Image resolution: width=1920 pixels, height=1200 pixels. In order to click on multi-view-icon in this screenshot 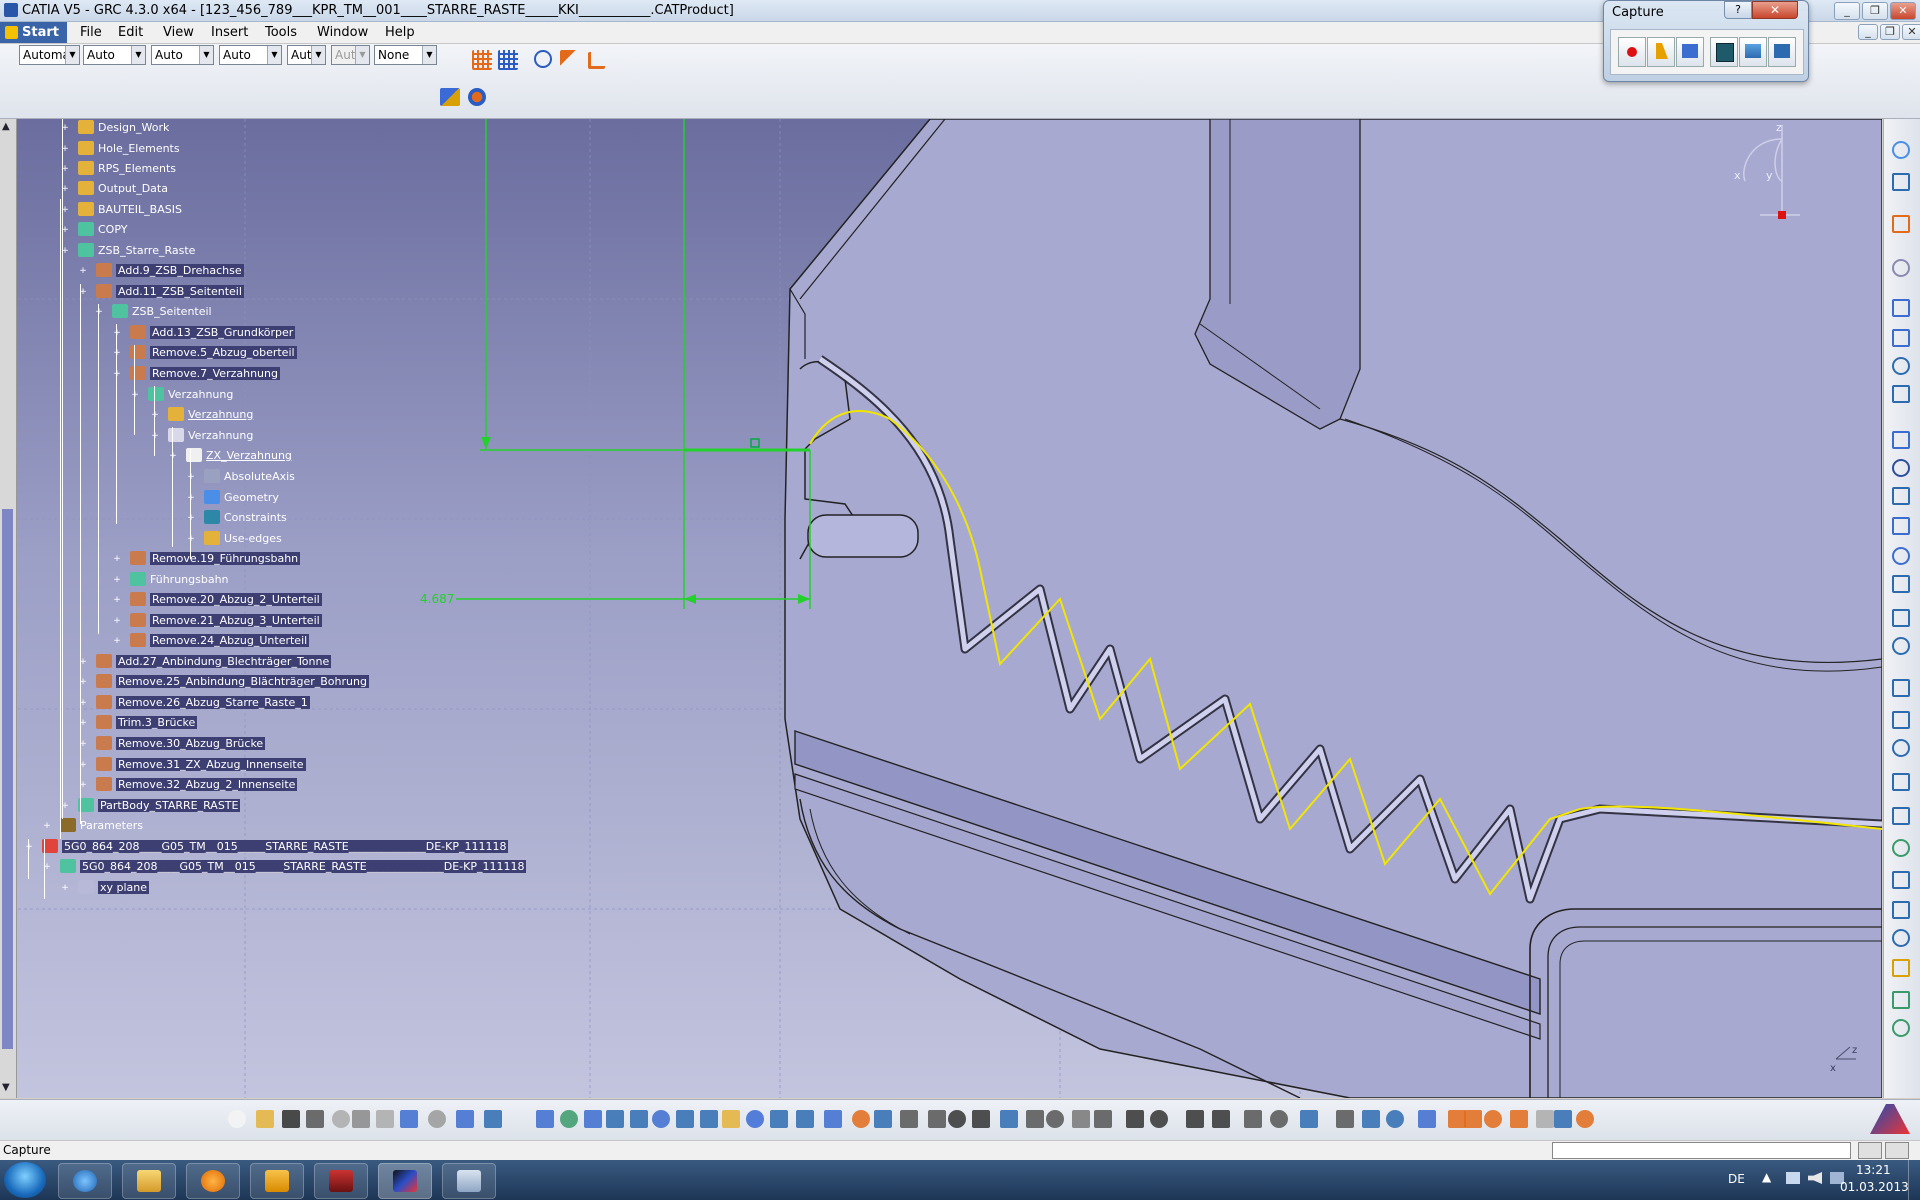, I will do `click(685, 1119)`.